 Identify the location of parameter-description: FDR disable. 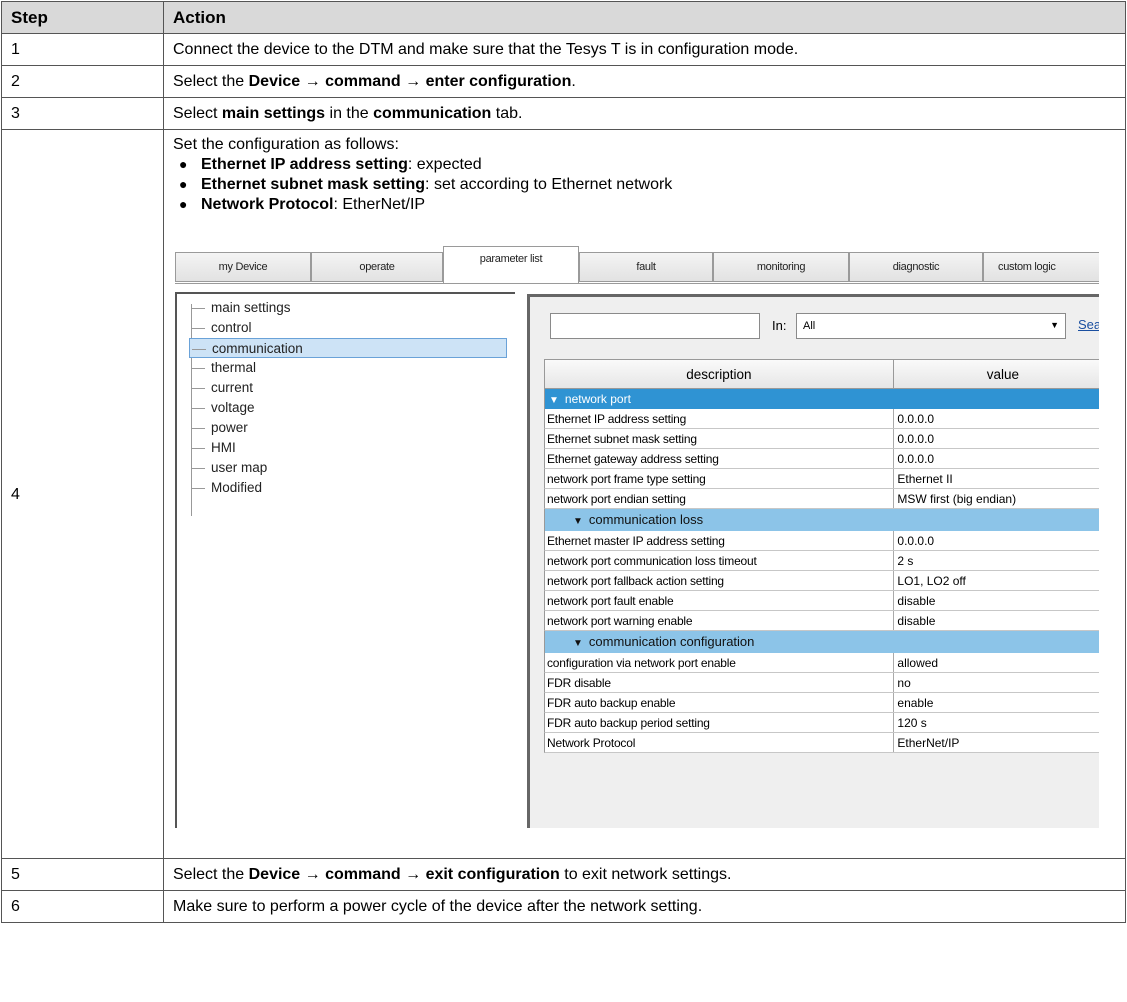
(720, 682).